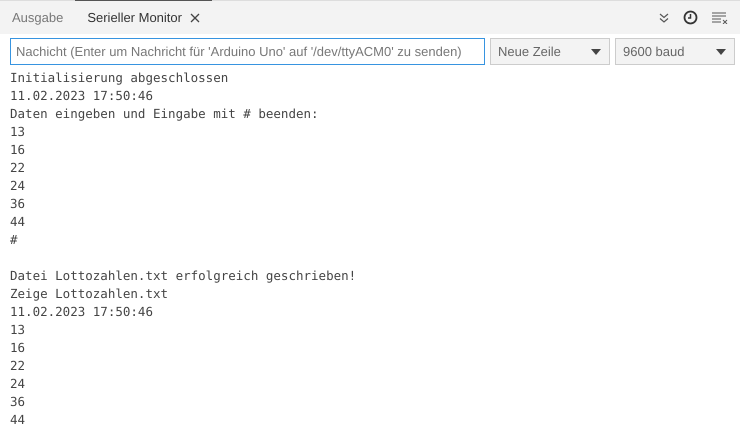 The width and height of the screenshot is (740, 446). I want to click on baud-rate-dropdown: 9600 baud, so click(675, 51).